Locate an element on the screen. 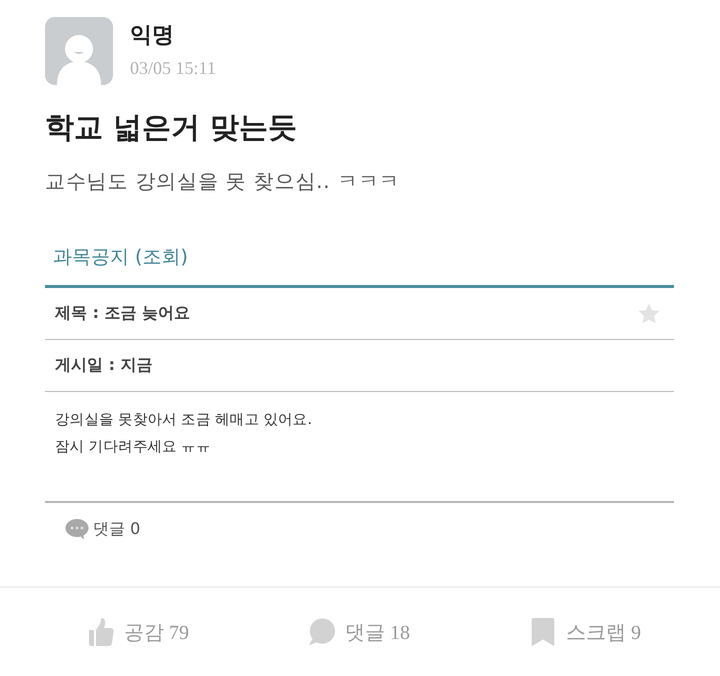 The image size is (720, 676). star-icon is located at coordinates (649, 314).